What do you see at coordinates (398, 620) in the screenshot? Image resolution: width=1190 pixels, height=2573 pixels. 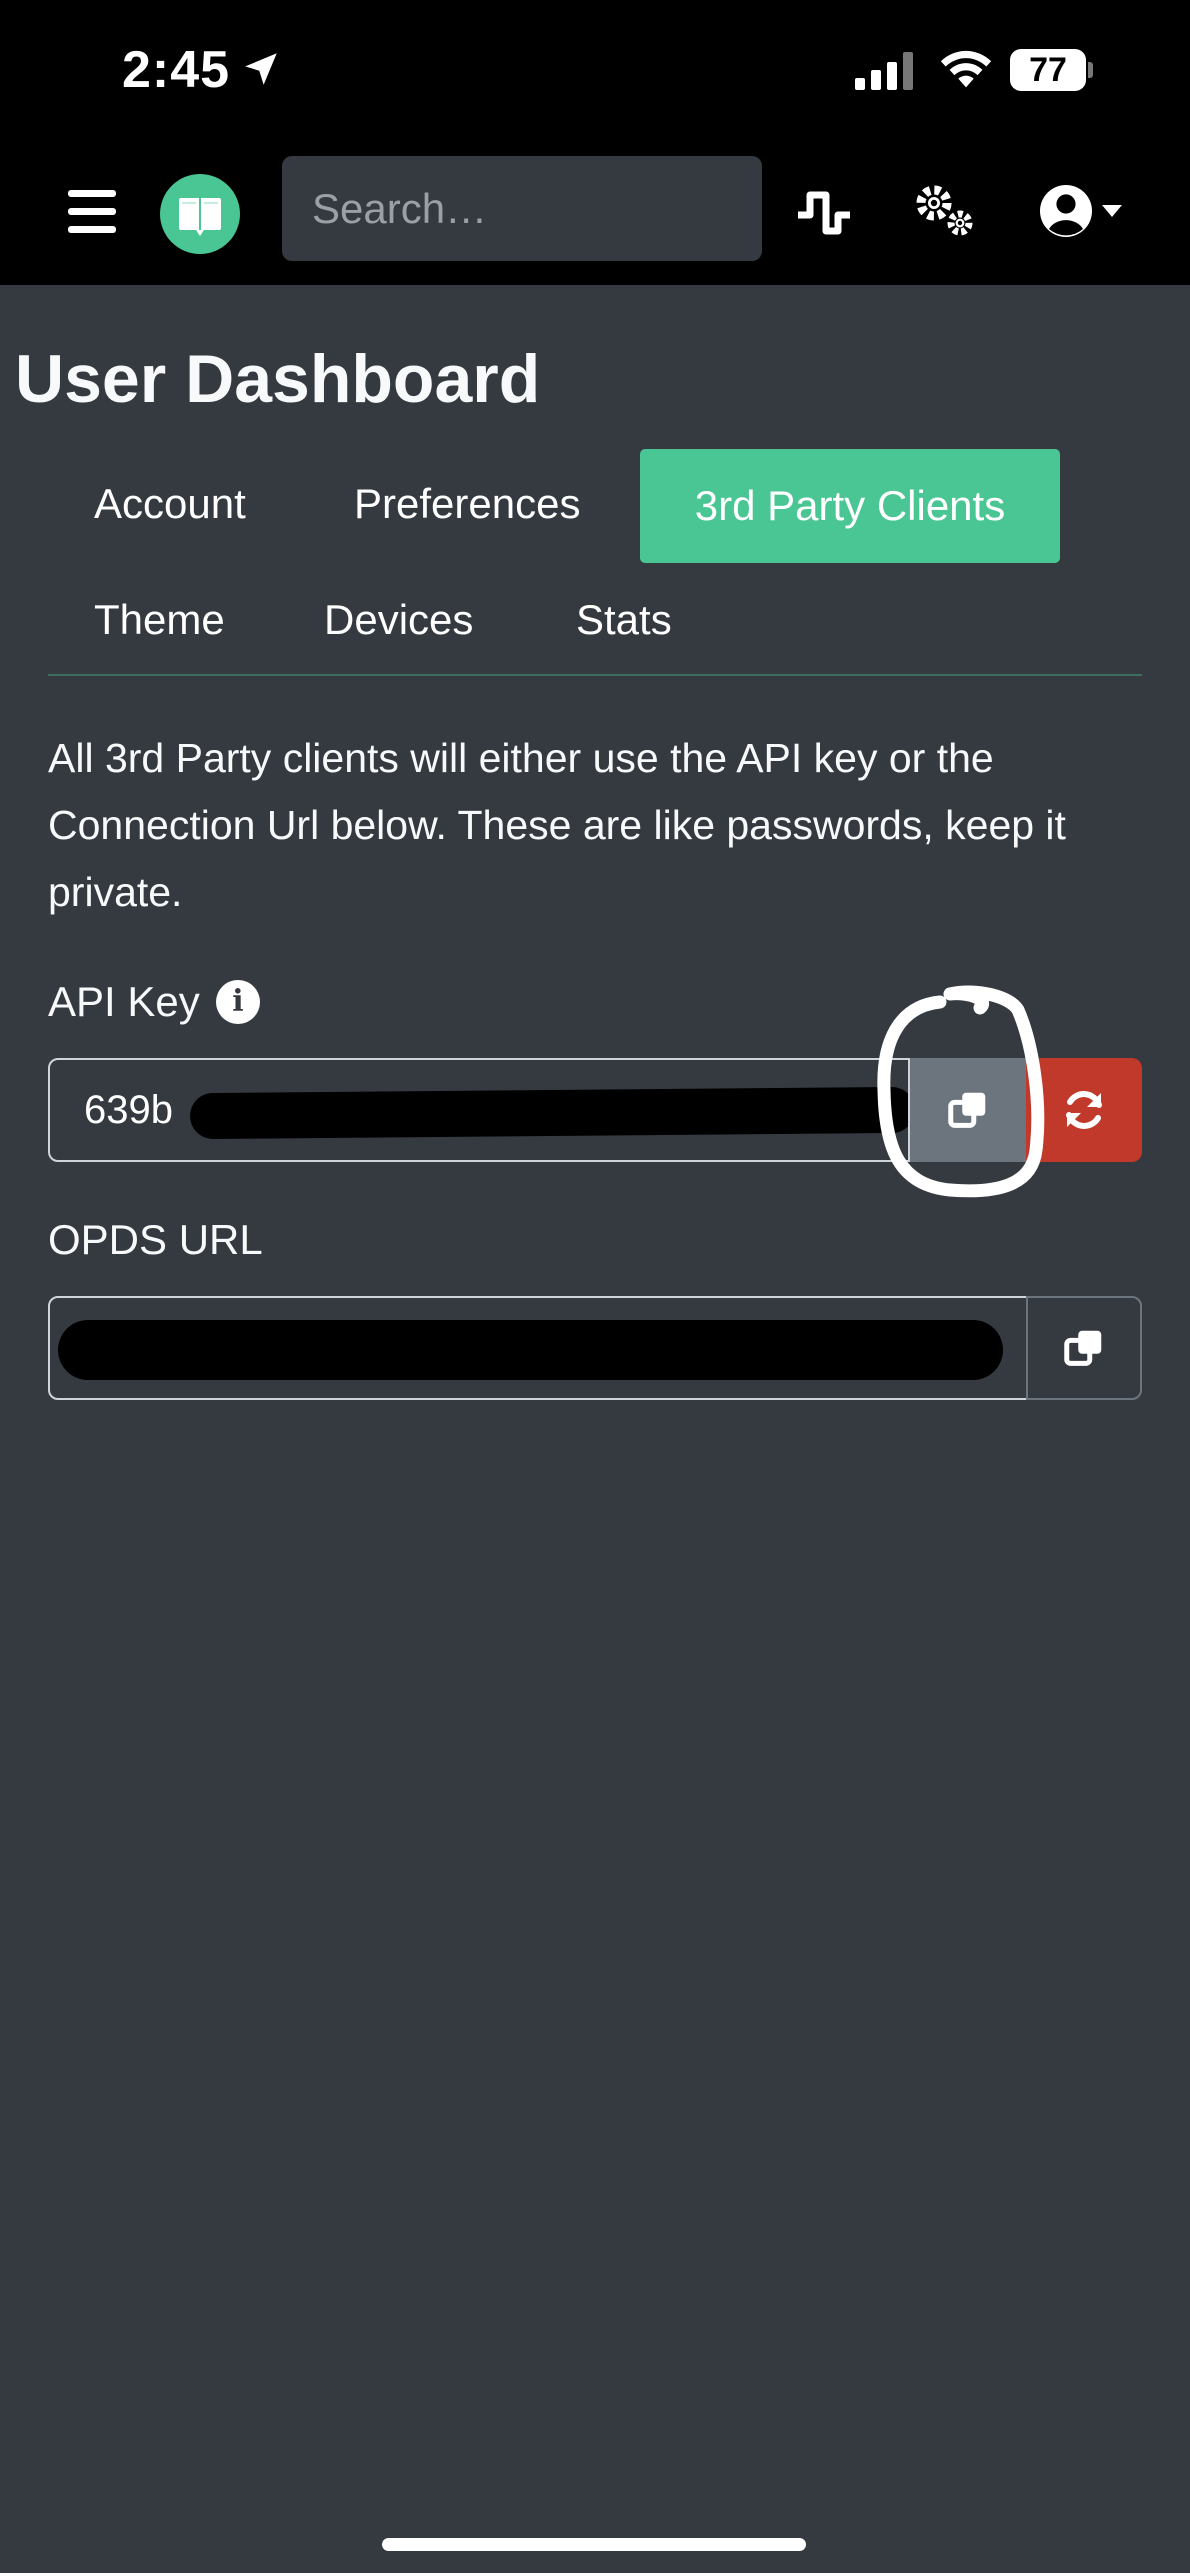 I see `tab-devices: Devices` at bounding box center [398, 620].